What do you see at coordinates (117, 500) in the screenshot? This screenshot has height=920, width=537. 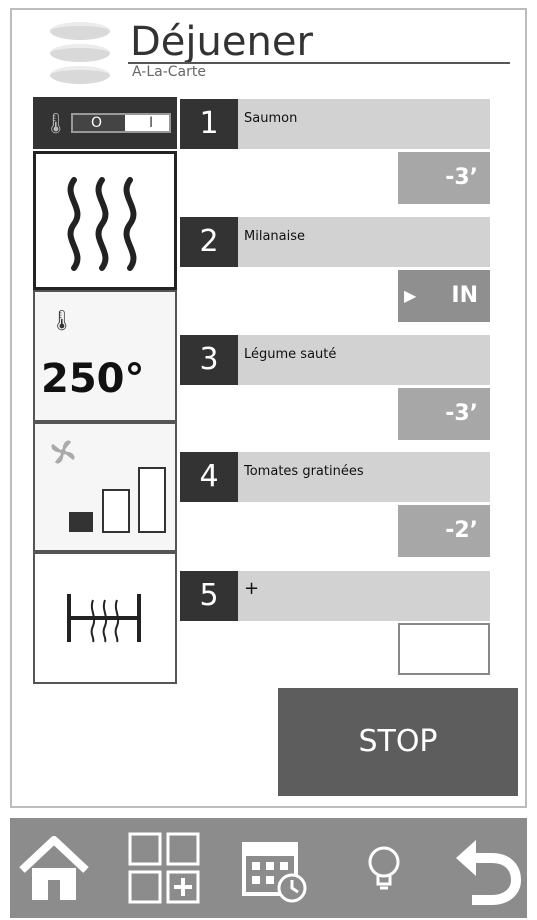 I see `fan-level-bars` at bounding box center [117, 500].